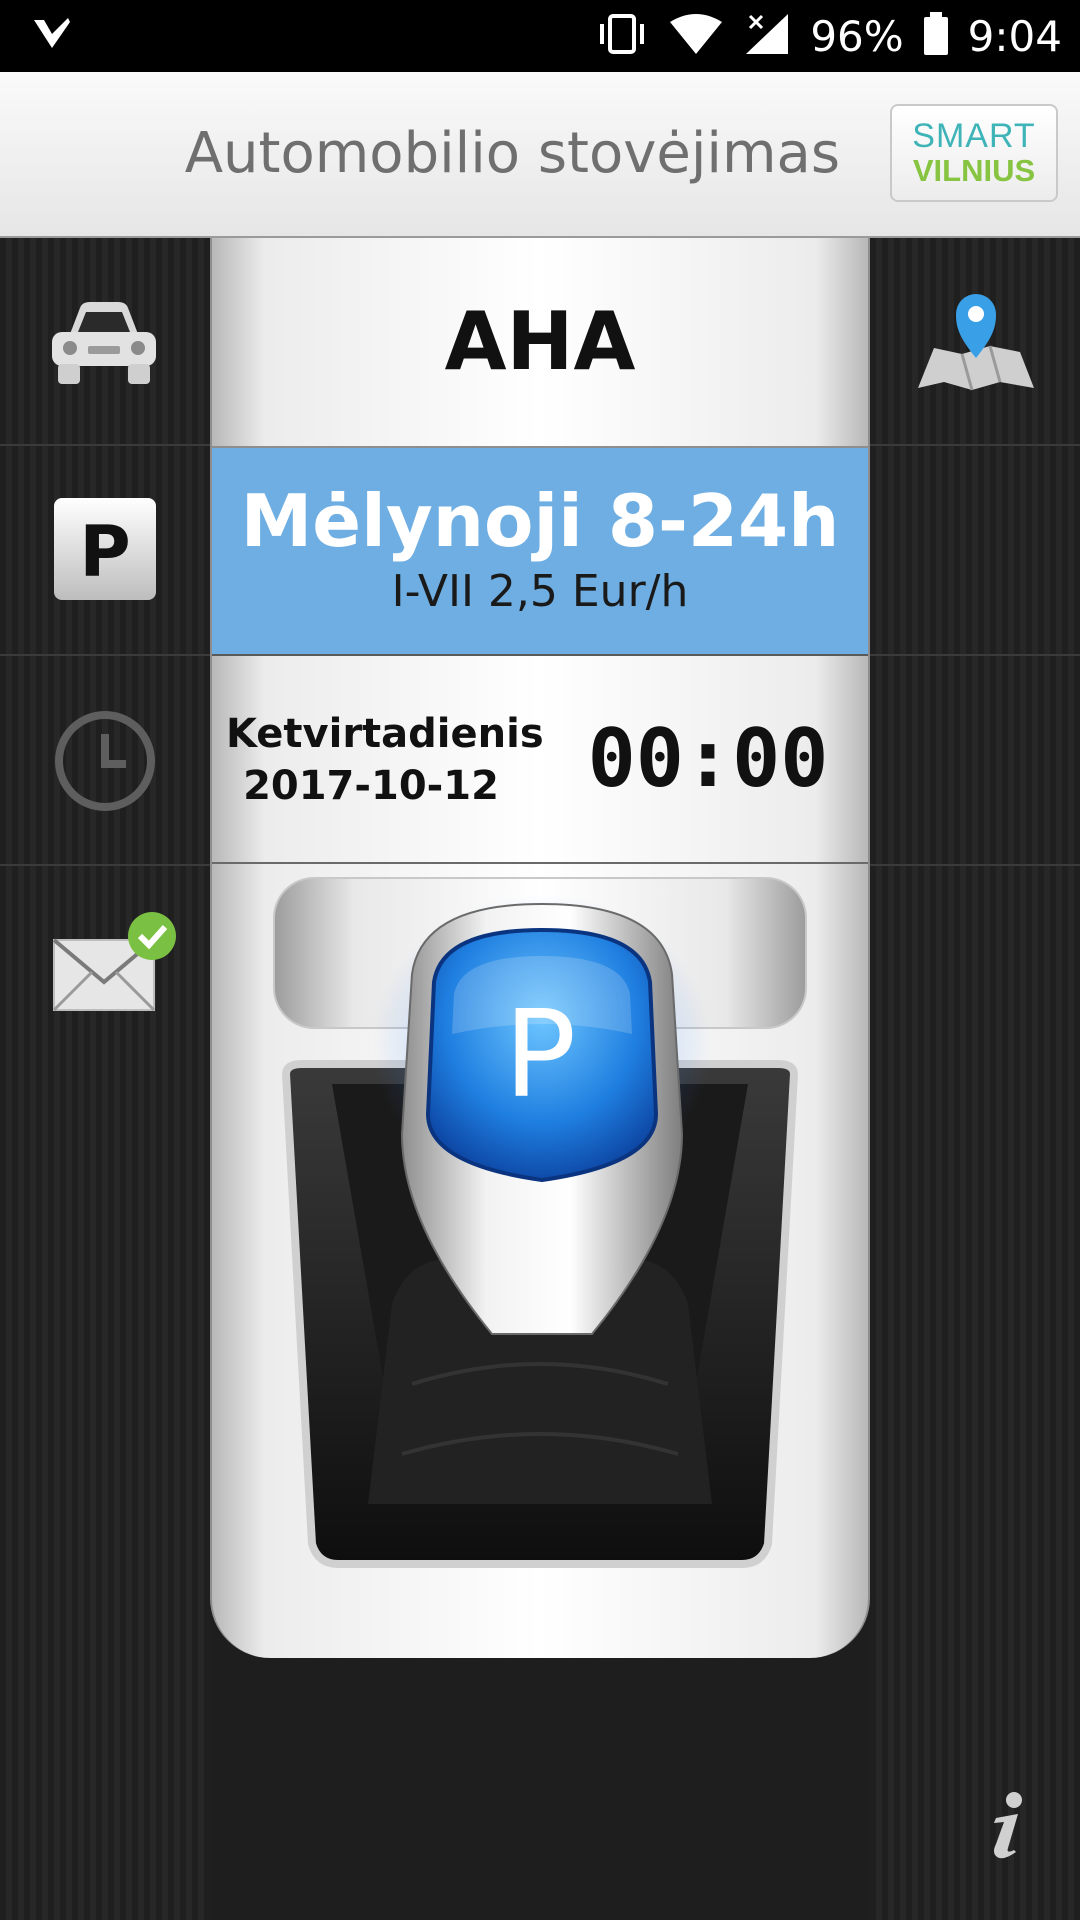  I want to click on logo-line2: VILNIUS, so click(974, 170).